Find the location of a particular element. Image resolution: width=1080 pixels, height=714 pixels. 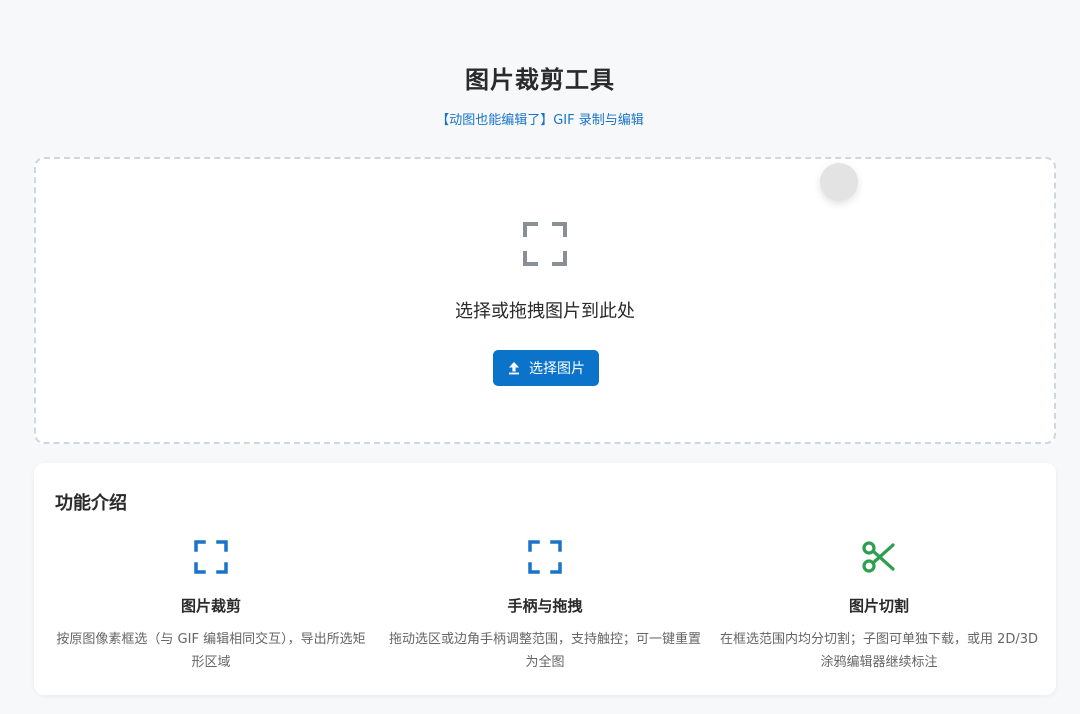

upload-icon is located at coordinates (514, 368).